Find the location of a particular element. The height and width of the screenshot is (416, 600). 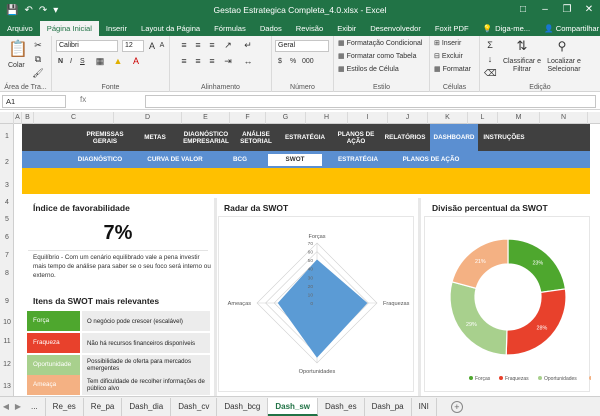

nav-estrategia: ESTRATÉGIA is located at coordinates (305, 137).